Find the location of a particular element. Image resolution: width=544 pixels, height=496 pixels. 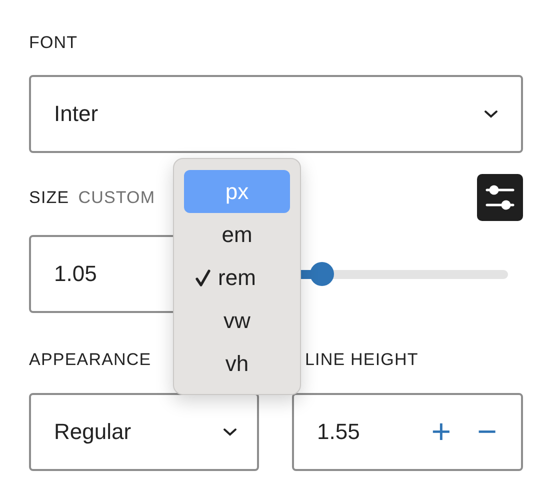

decrement-button: − is located at coordinates (487, 432).